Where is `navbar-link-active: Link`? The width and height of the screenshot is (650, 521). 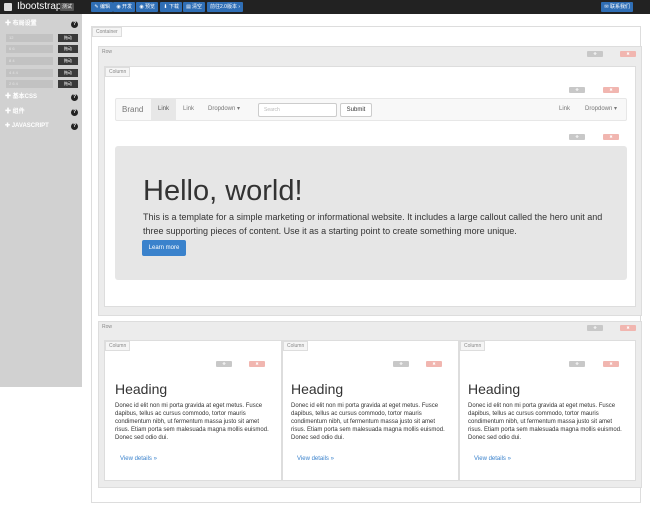 navbar-link-active: Link is located at coordinates (163, 109).